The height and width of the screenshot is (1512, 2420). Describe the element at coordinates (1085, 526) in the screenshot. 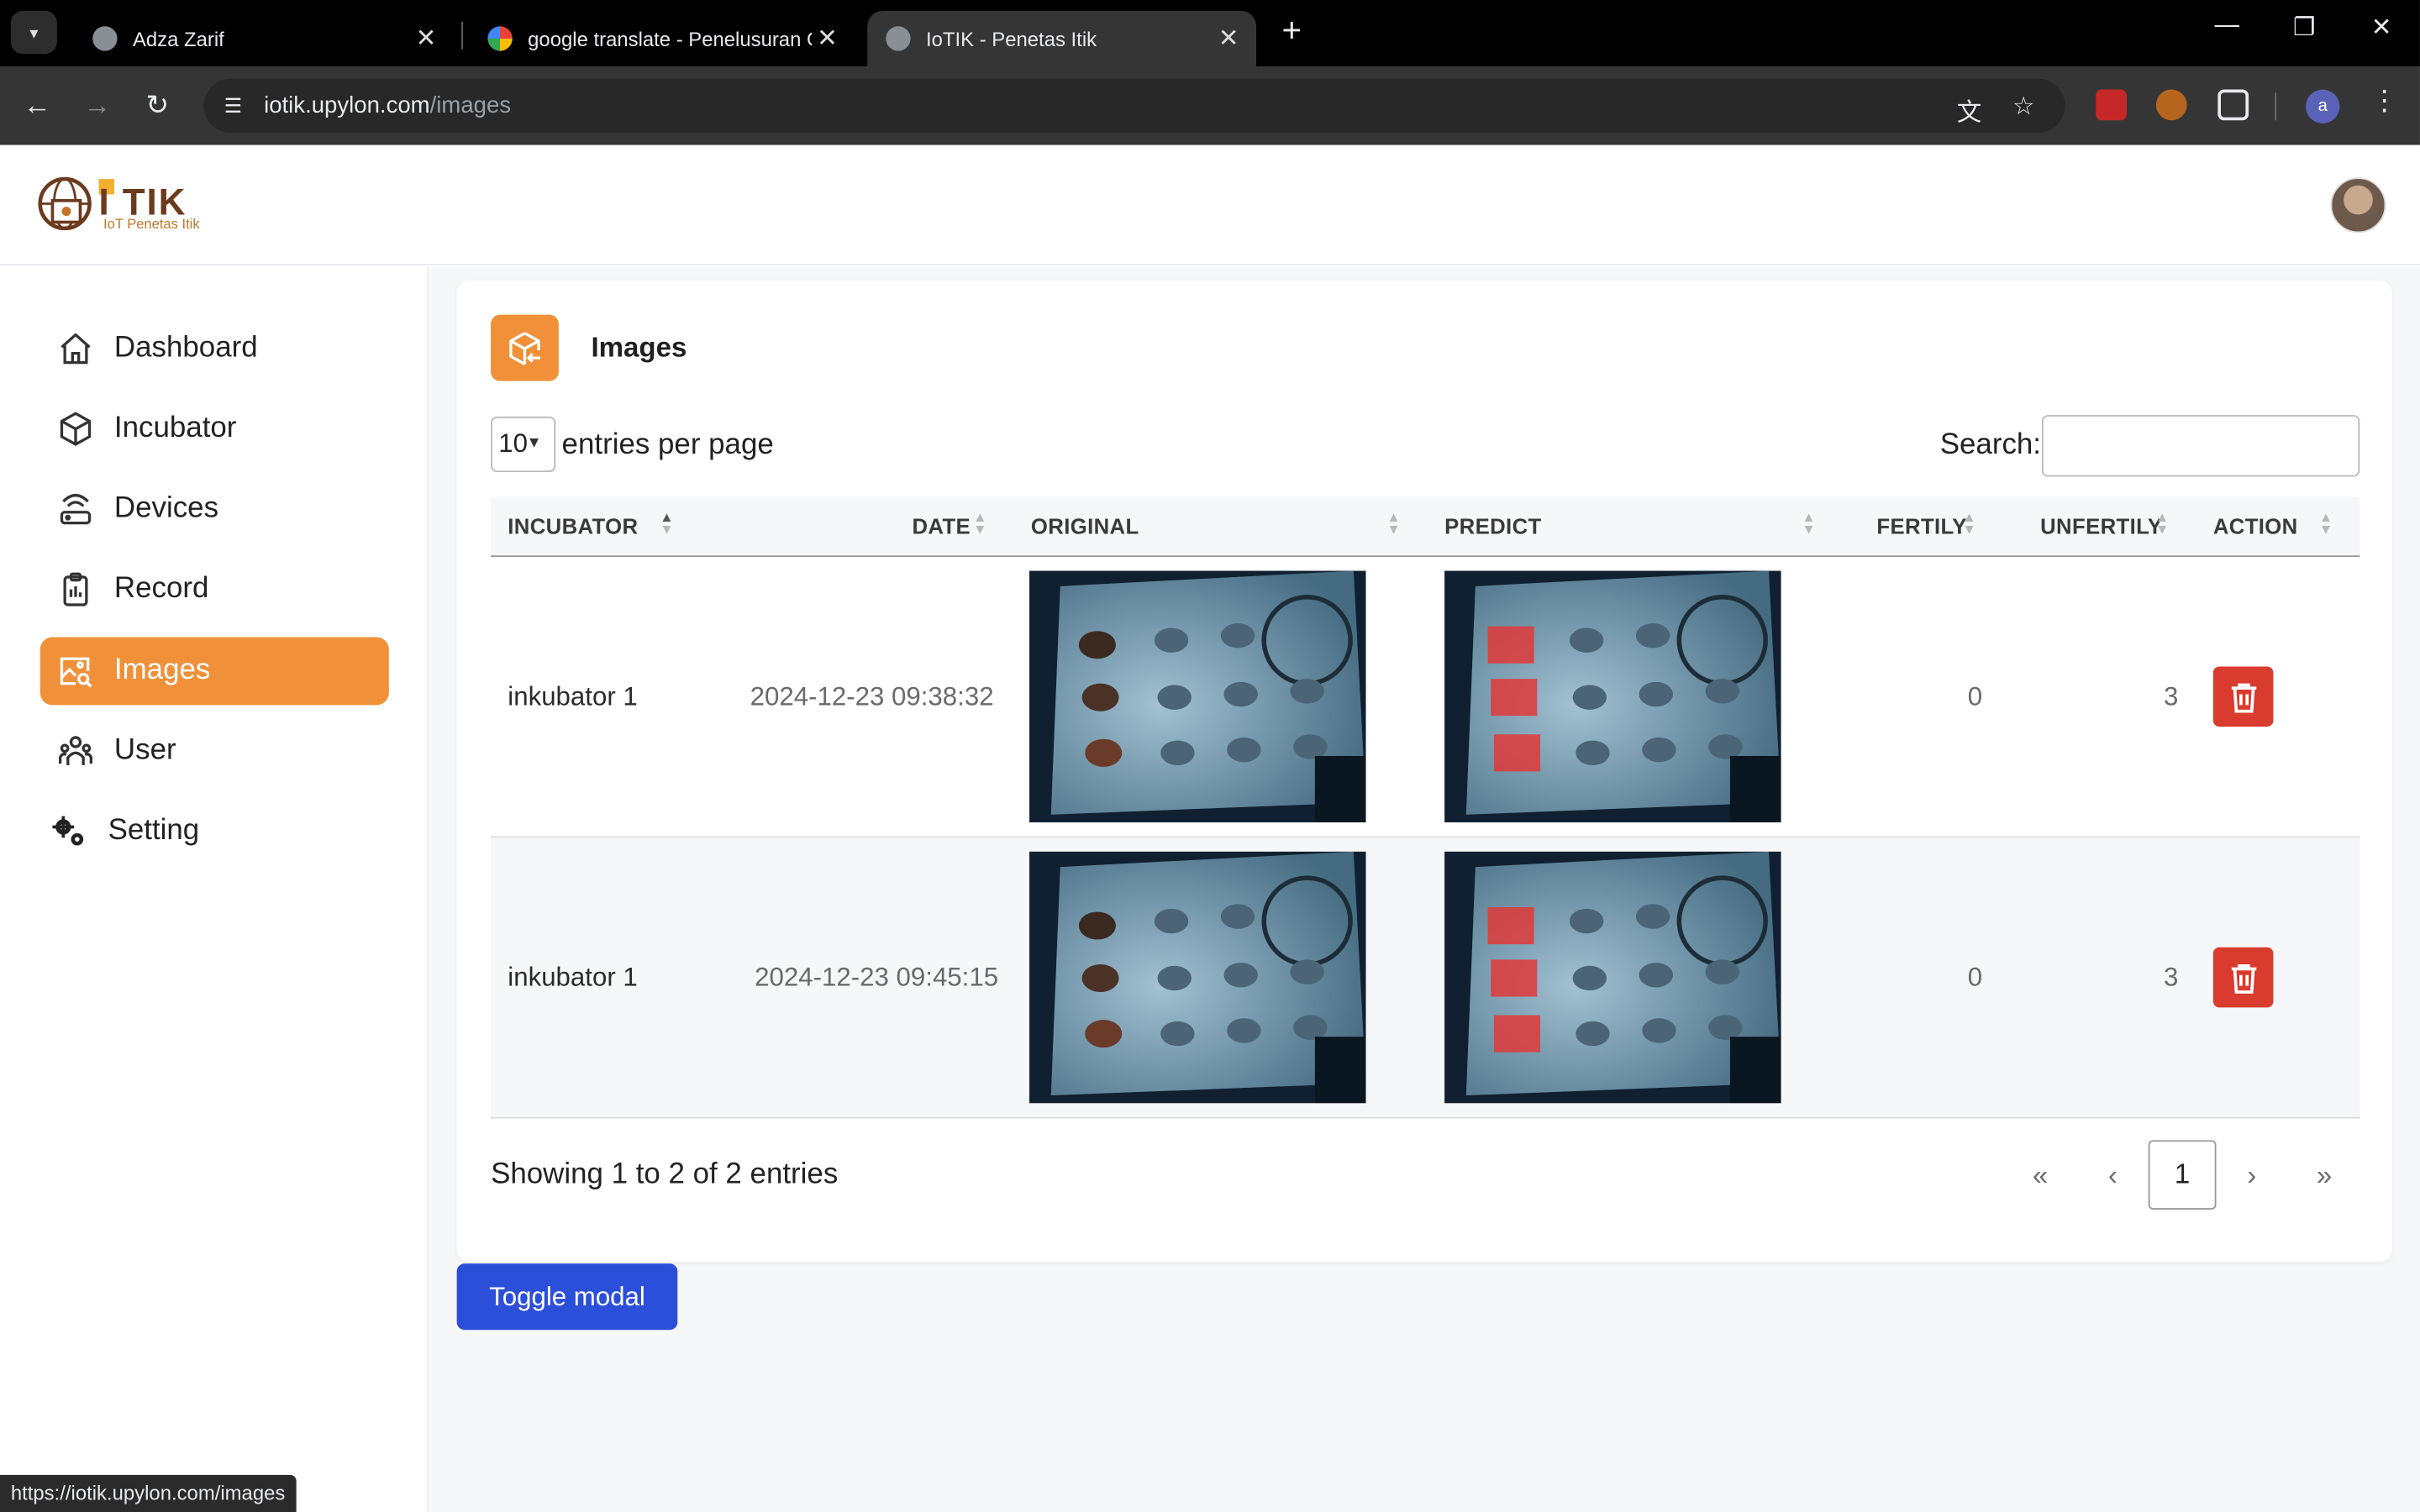

I see `column-header-original: ORIGINAL` at that location.